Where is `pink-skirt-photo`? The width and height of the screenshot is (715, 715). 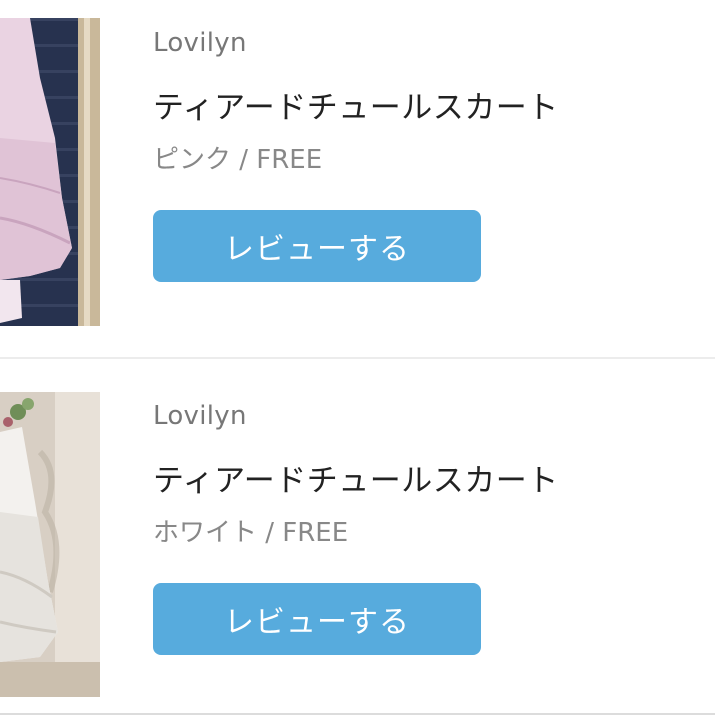 pink-skirt-photo is located at coordinates (50, 172).